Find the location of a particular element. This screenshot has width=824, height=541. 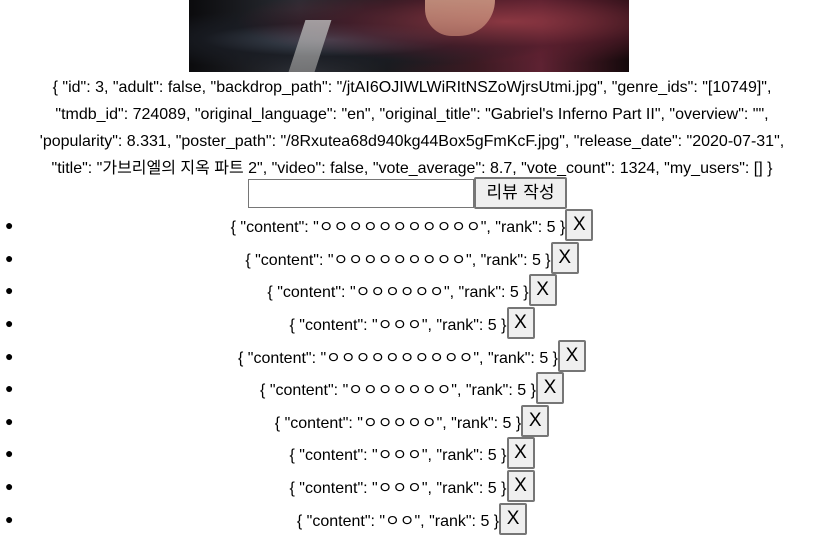

poster-face-detail is located at coordinates (460, 18).